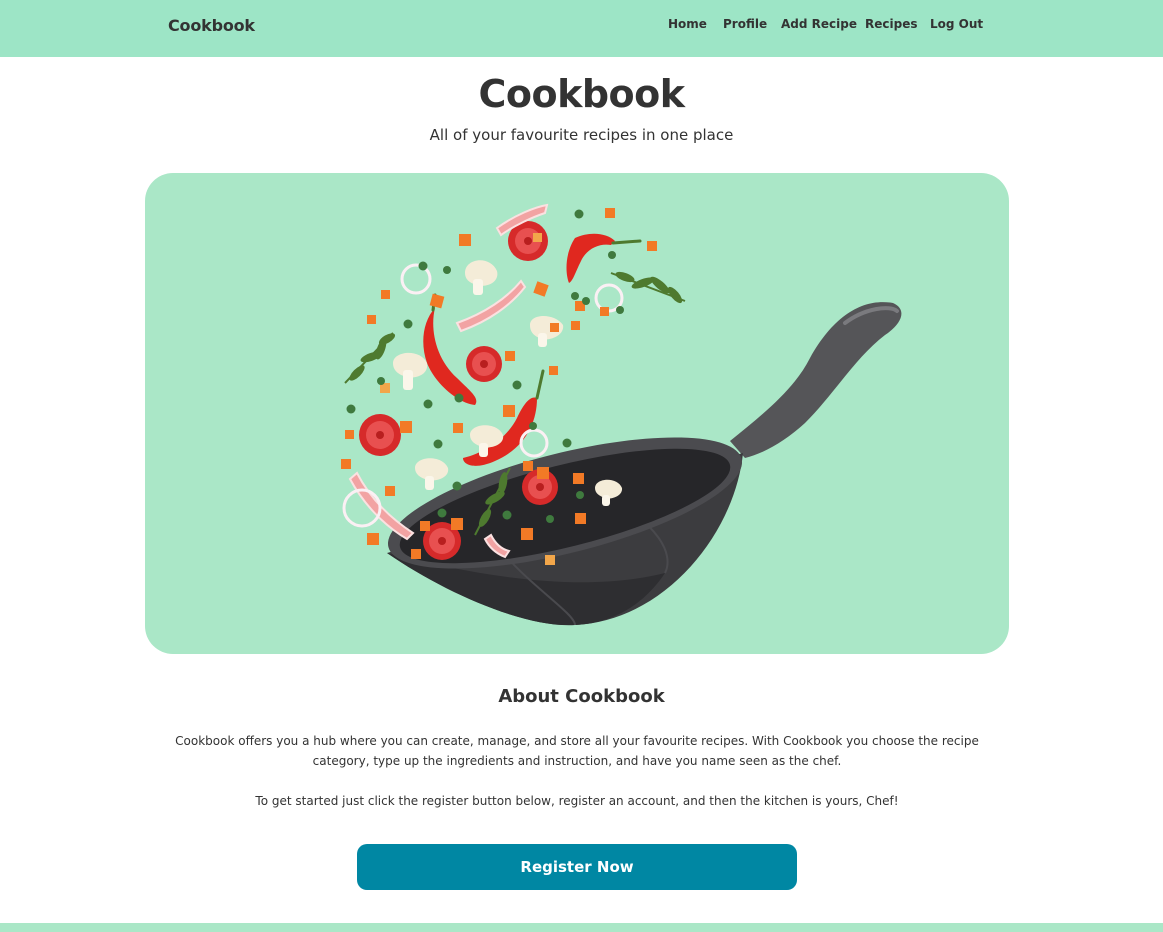  I want to click on page-title: Cookbook, so click(581, 94).